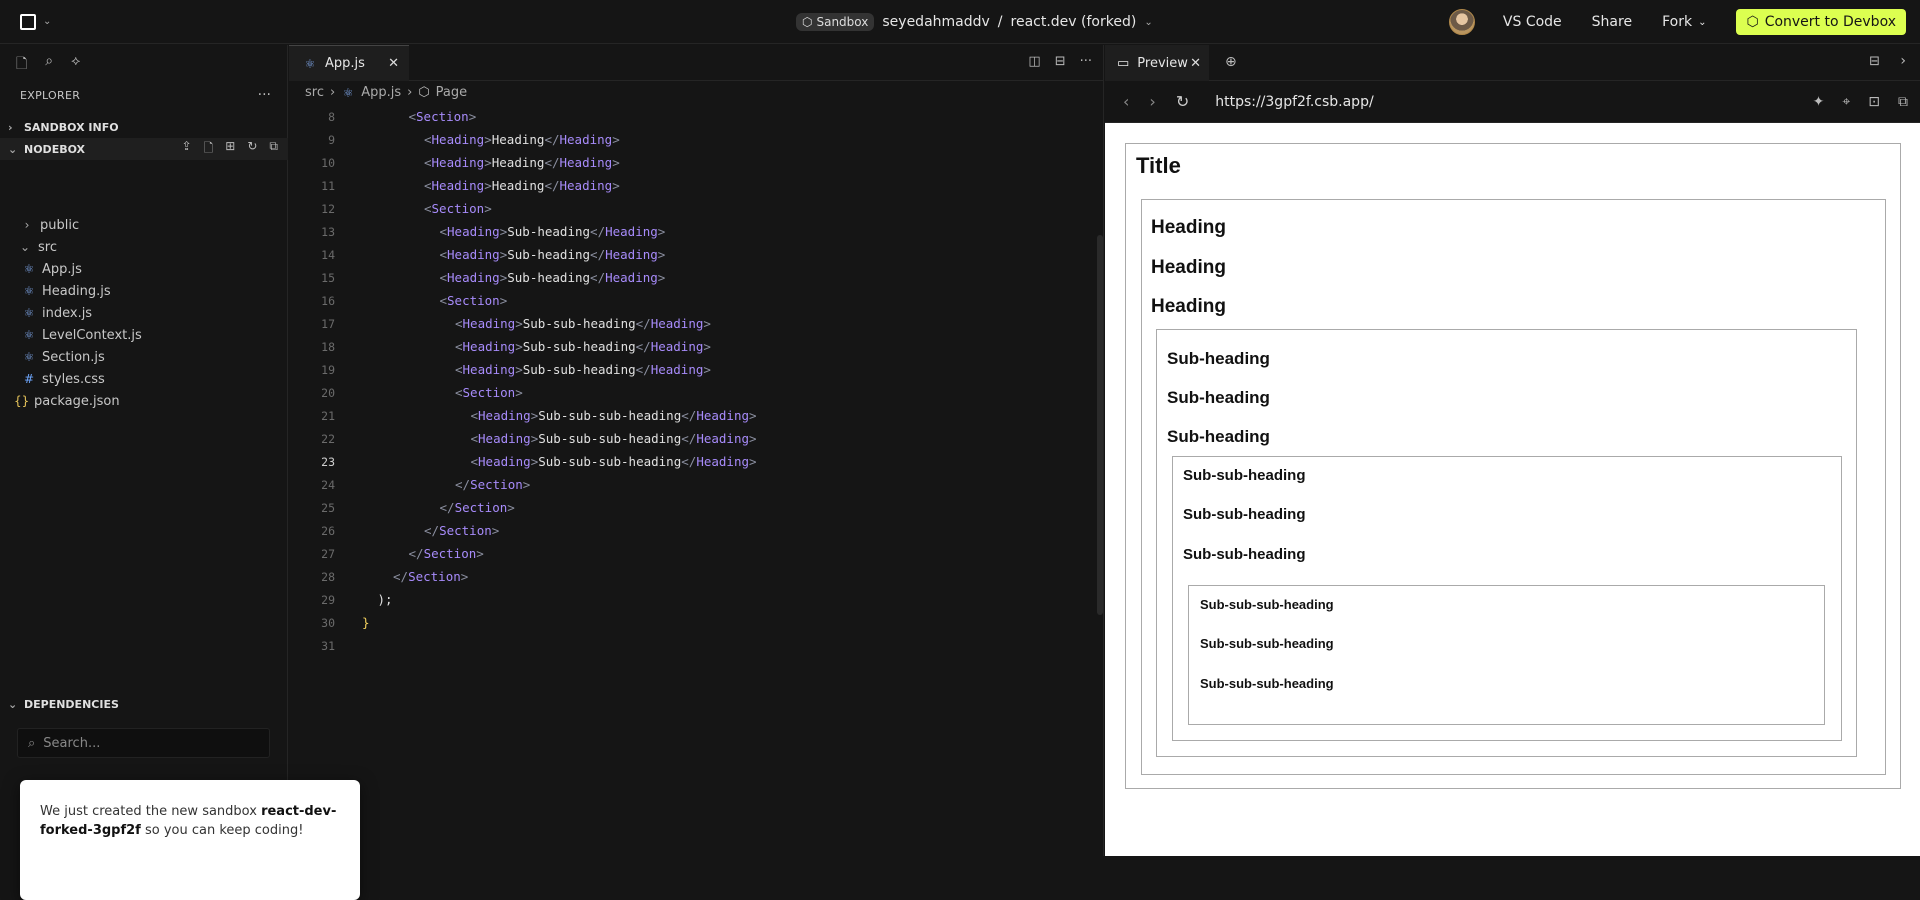 The width and height of the screenshot is (1920, 900). Describe the element at coordinates (1034, 61) in the screenshot. I see `split-vertical-icon: ◫` at that location.